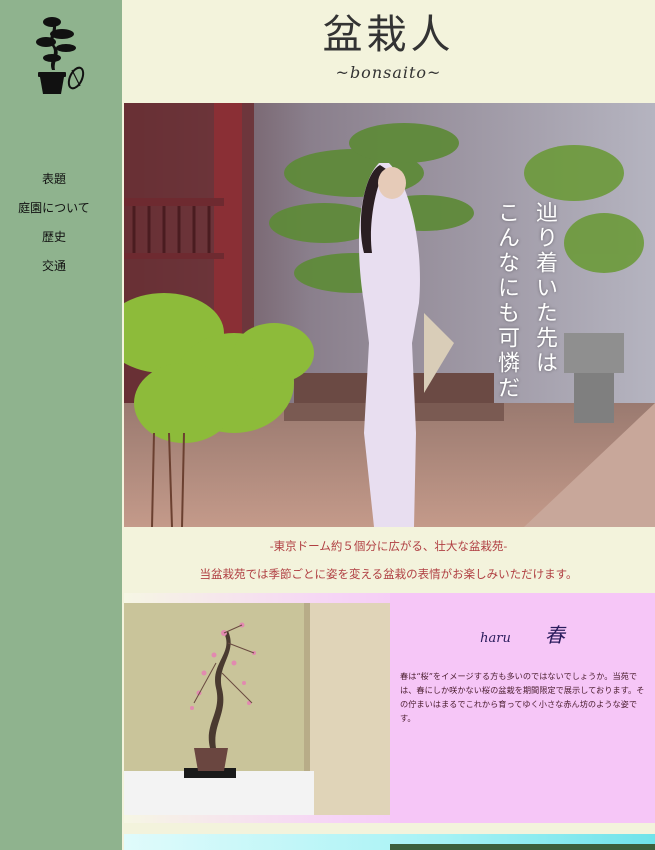 The image size is (655, 850). I want to click on page-title: 盆栽人, so click(388, 35).